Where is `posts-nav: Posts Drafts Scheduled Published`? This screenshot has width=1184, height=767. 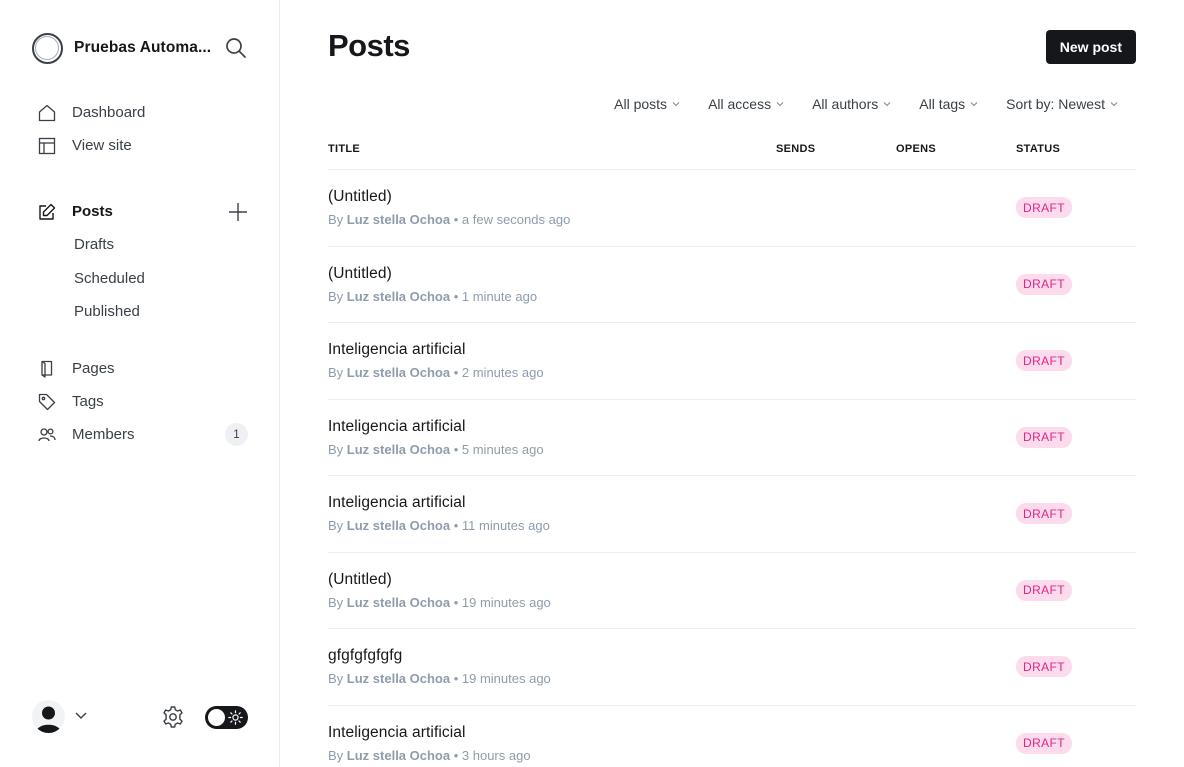 posts-nav: Posts Drafts Scheduled Published is located at coordinates (140, 262).